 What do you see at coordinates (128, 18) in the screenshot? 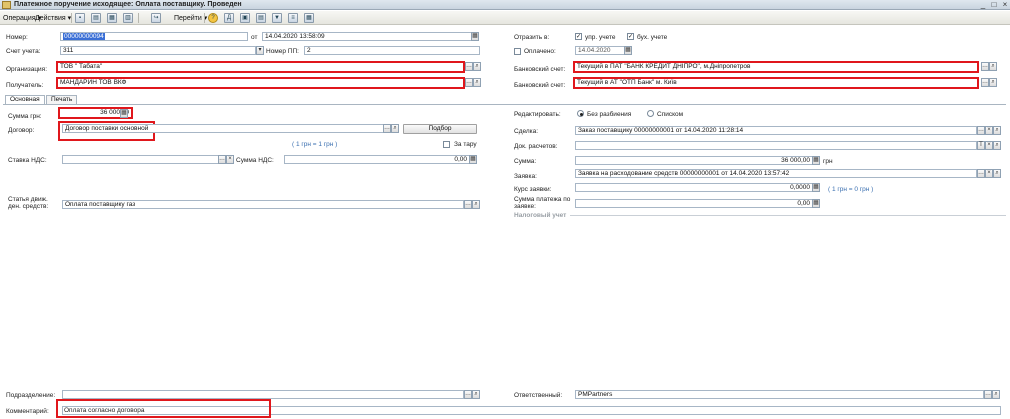
I see `table-icon: ▥` at bounding box center [128, 18].